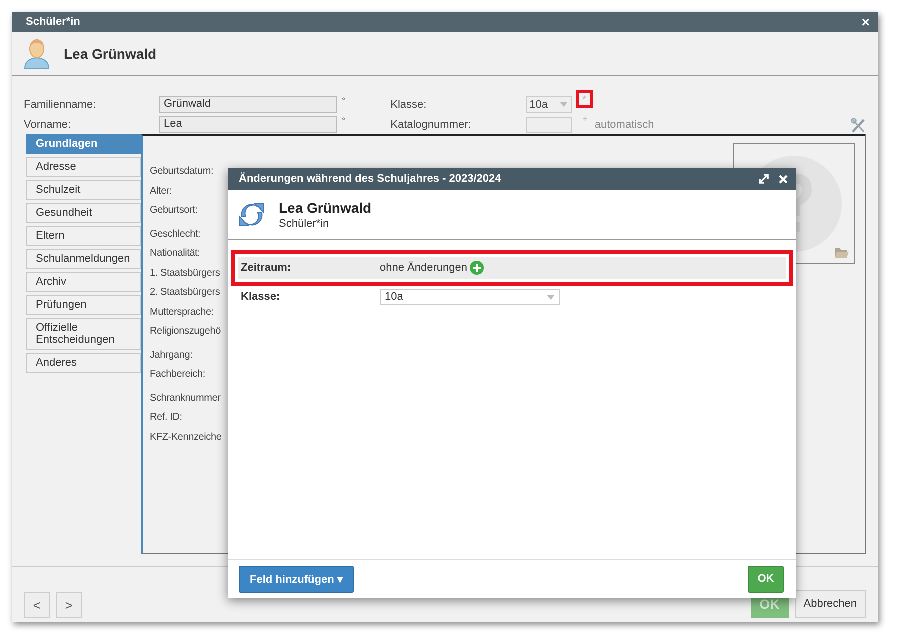 The image size is (898, 640). What do you see at coordinates (83, 363) in the screenshot?
I see `tab: Anderes` at bounding box center [83, 363].